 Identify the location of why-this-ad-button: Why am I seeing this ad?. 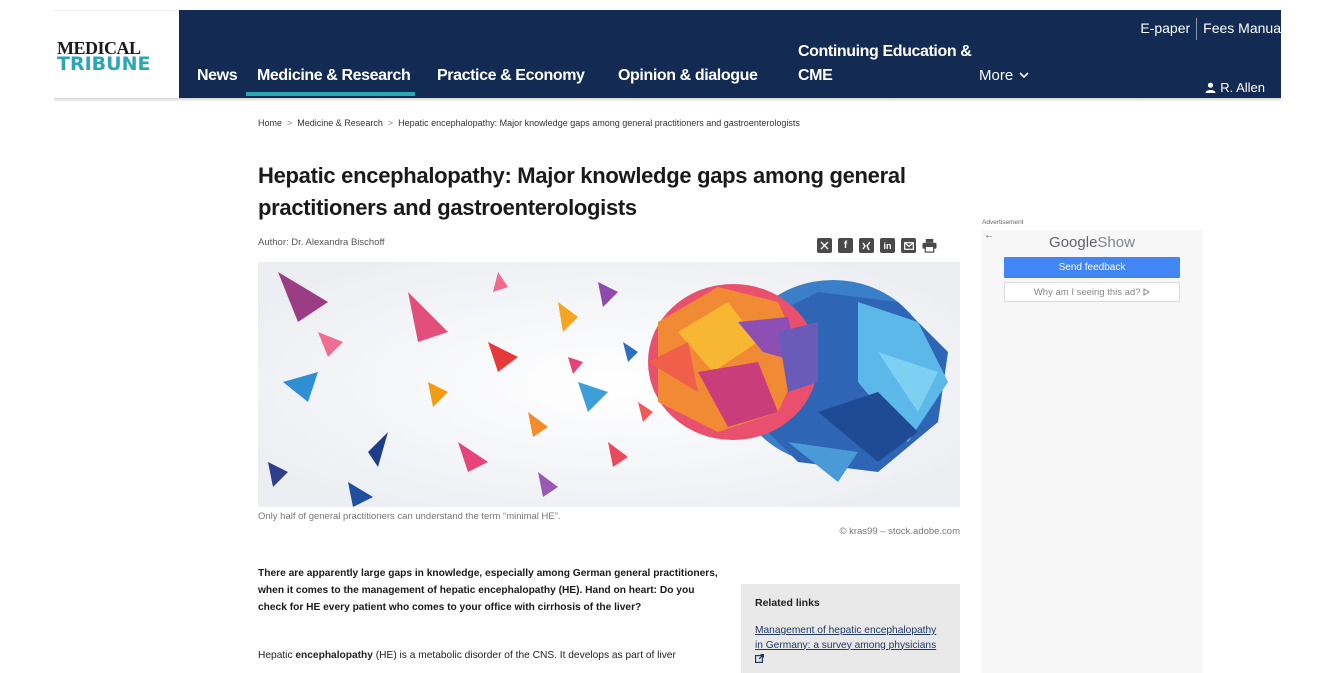
(1092, 292).